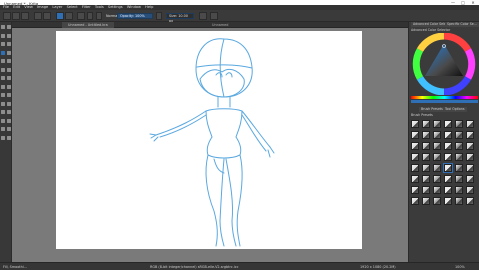 The image size is (479, 270). Describe the element at coordinates (159, 16) in the screenshot. I see `flow-icon` at that location.